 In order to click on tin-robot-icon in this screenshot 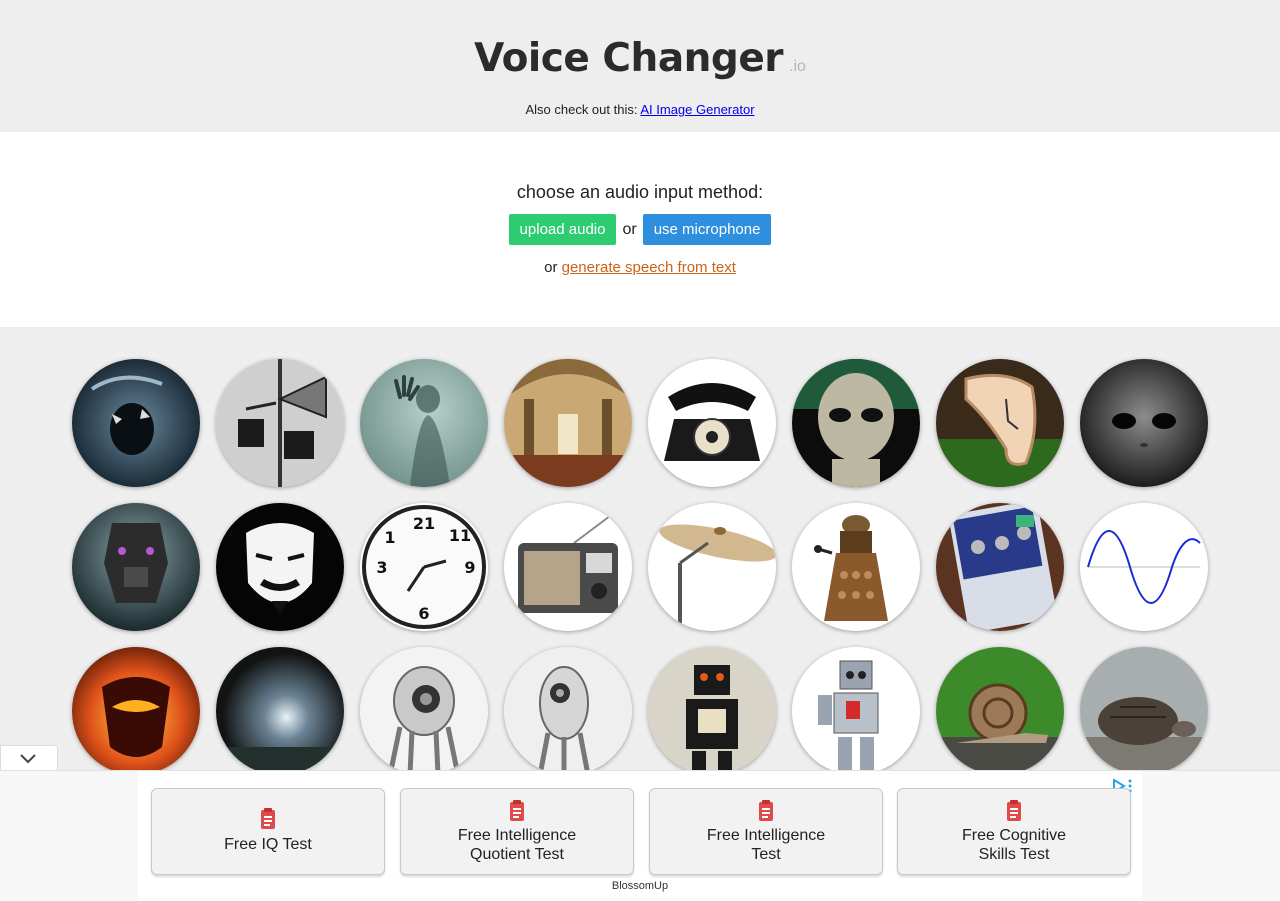, I will do `click(712, 711)`.